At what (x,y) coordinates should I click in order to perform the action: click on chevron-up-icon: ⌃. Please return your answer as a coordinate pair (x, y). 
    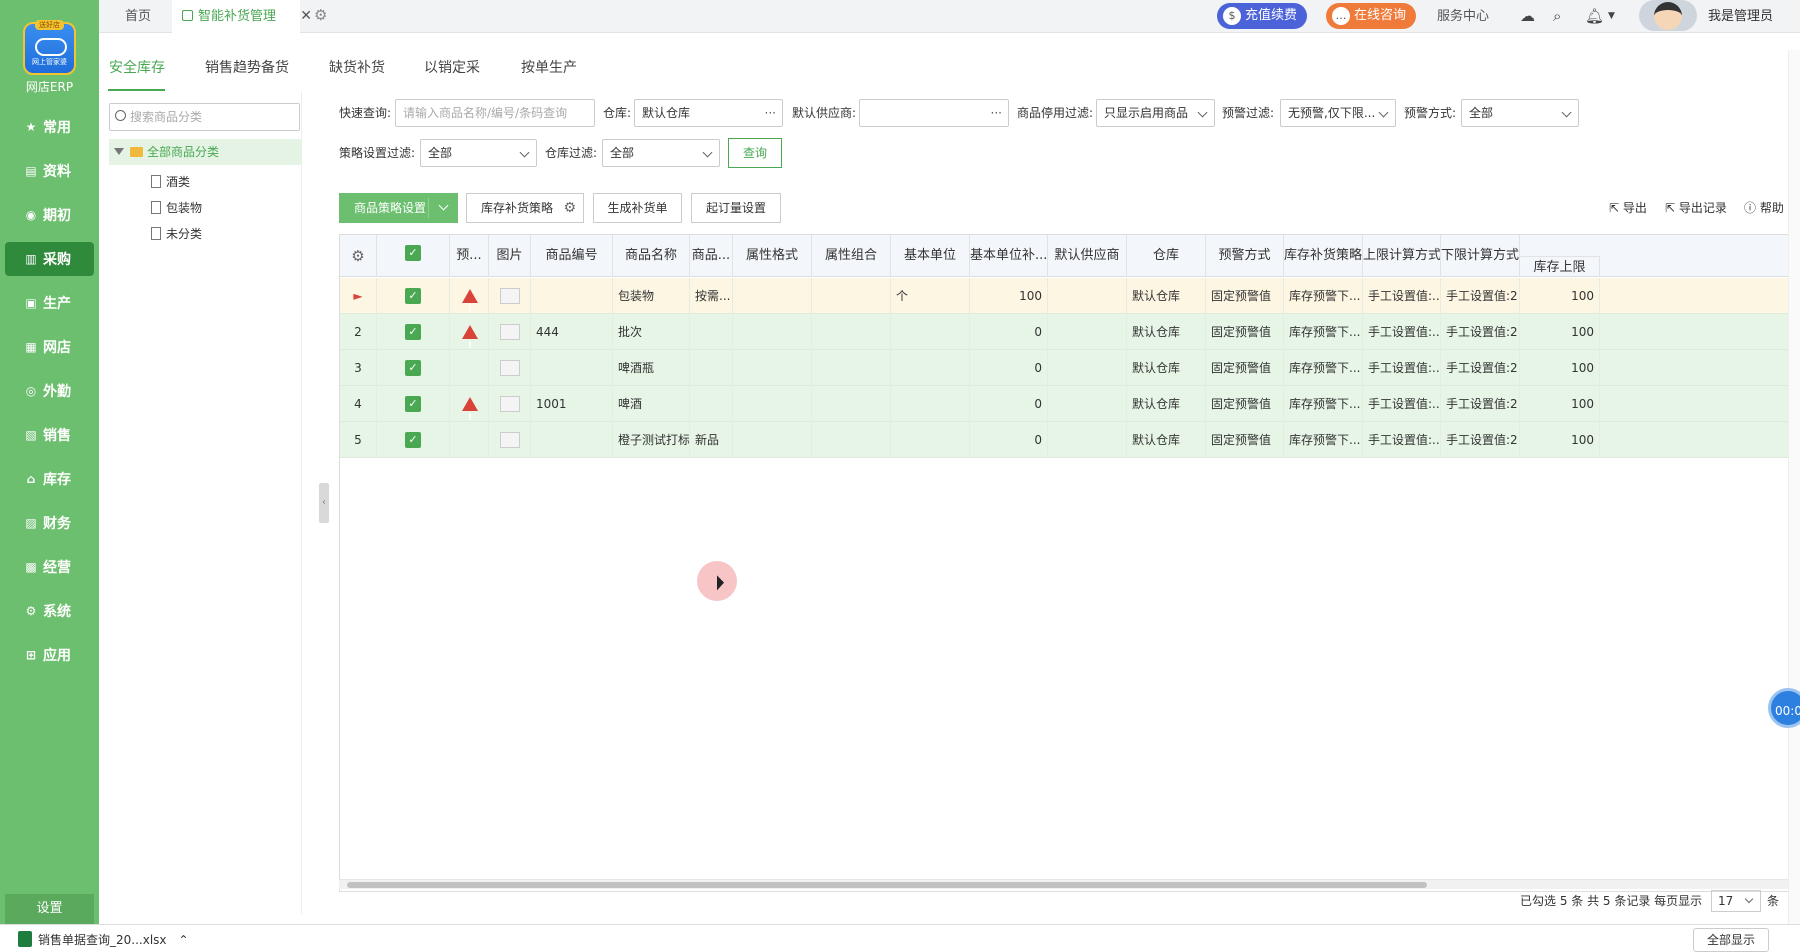
    Looking at the image, I should click on (184, 940).